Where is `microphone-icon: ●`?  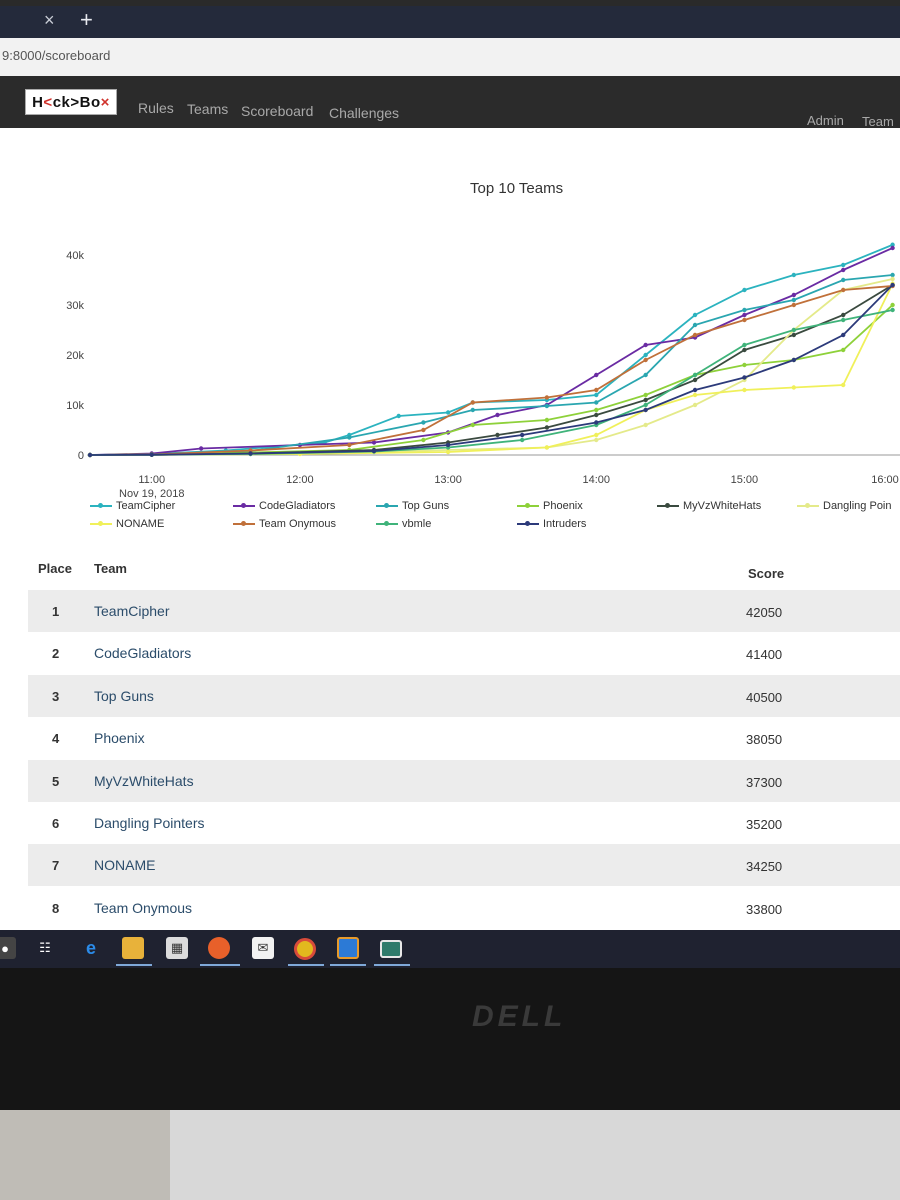 microphone-icon: ● is located at coordinates (8, 948).